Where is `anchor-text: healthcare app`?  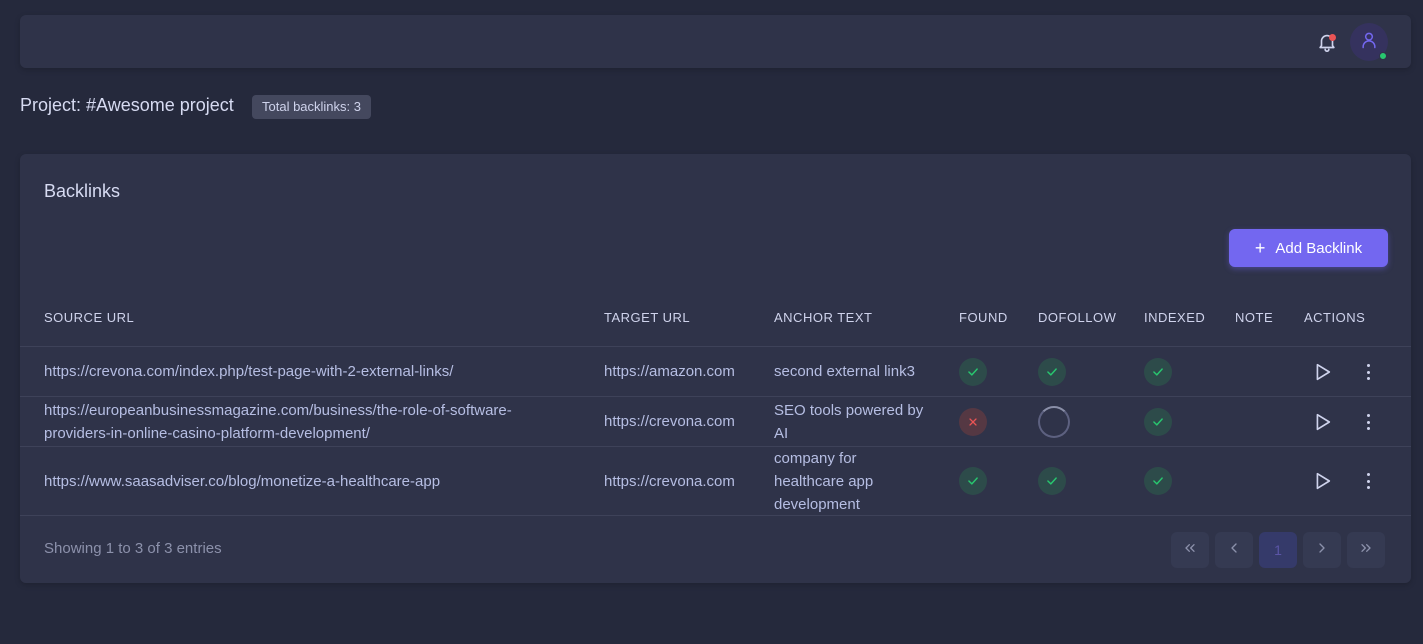
anchor-text: healthcare app is located at coordinates (824, 481).